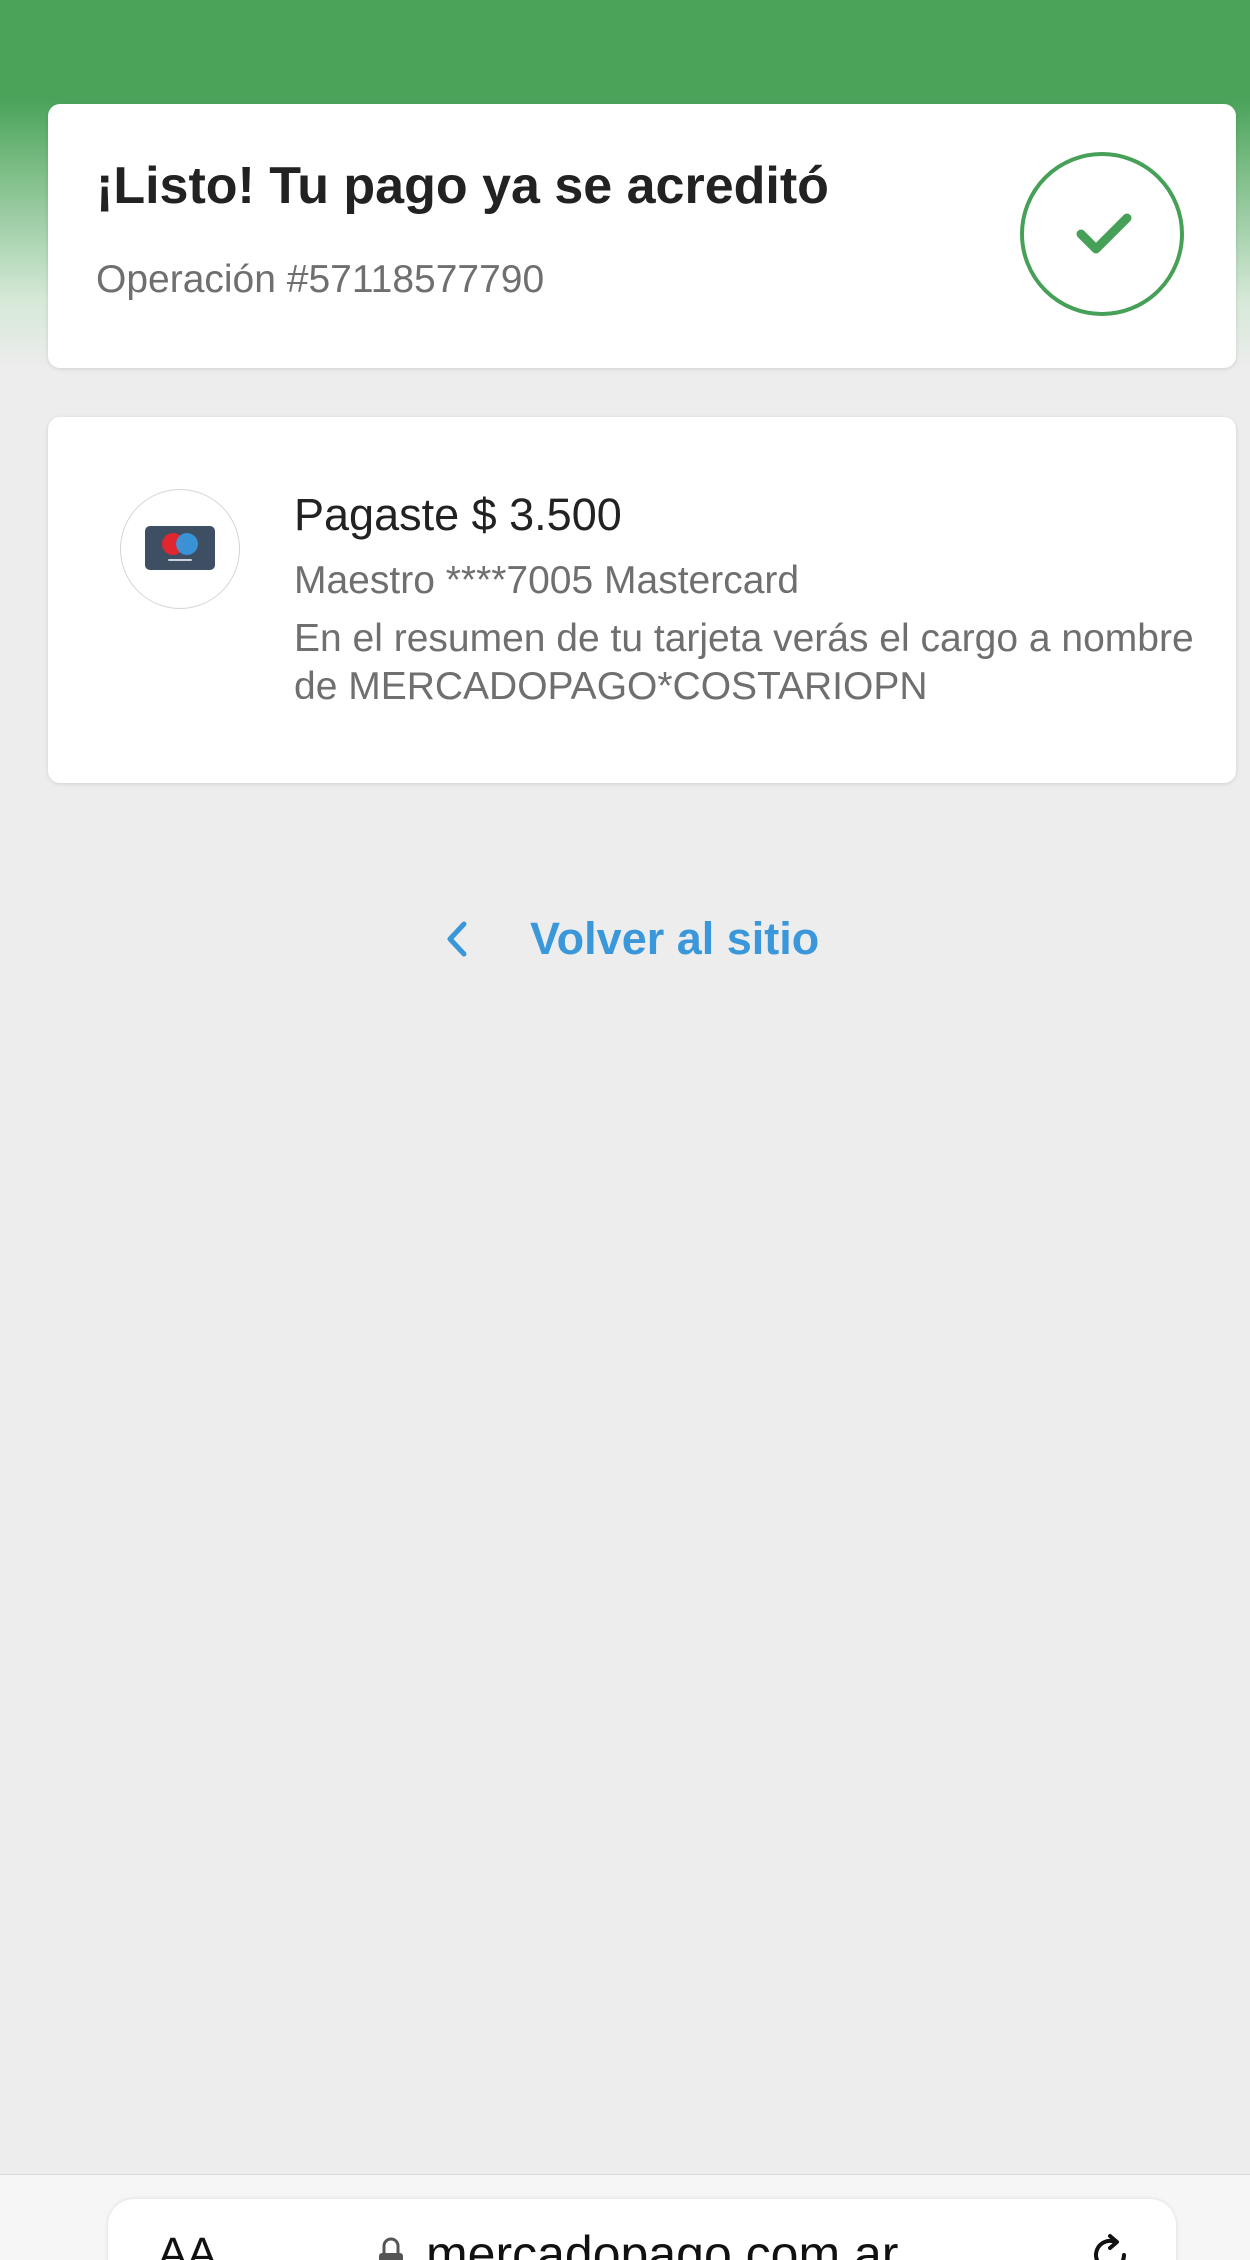 This screenshot has width=1250, height=2260. I want to click on card-description: Maestro ****7005 Mastercard, so click(547, 580).